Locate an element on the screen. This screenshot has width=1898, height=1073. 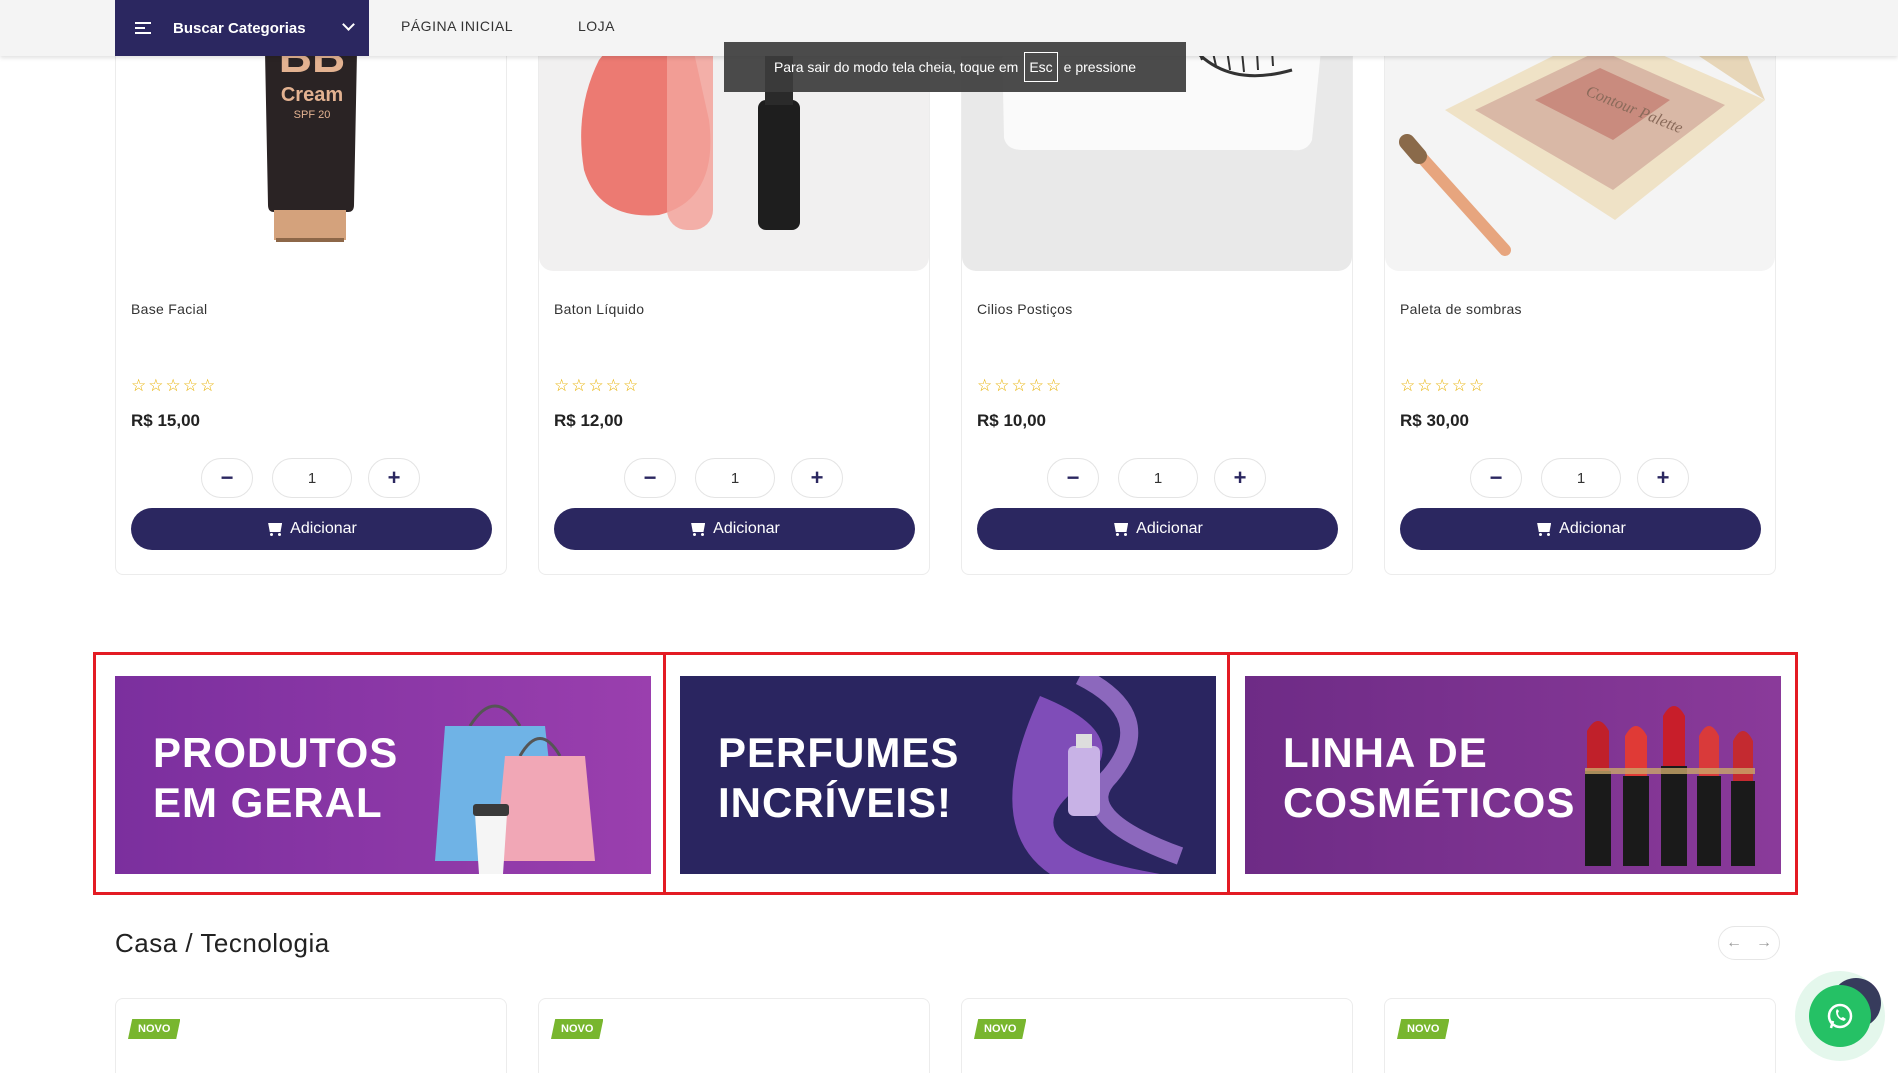
lipsticks-icon is located at coordinates (1670, 786).